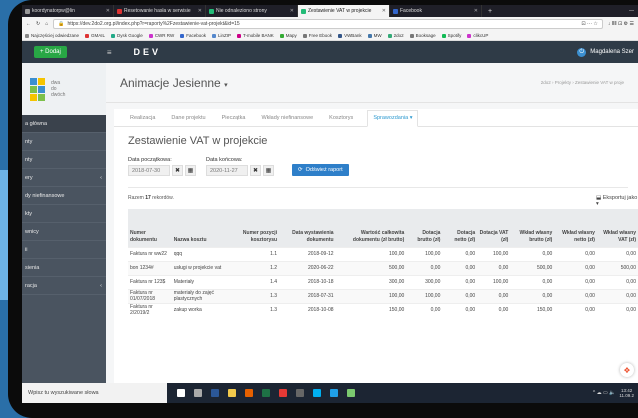 The height and width of the screenshot is (418, 638). Describe the element at coordinates (617, 201) in the screenshot. I see `export-button: ⬓ Eksportuj jako ▾` at that location.